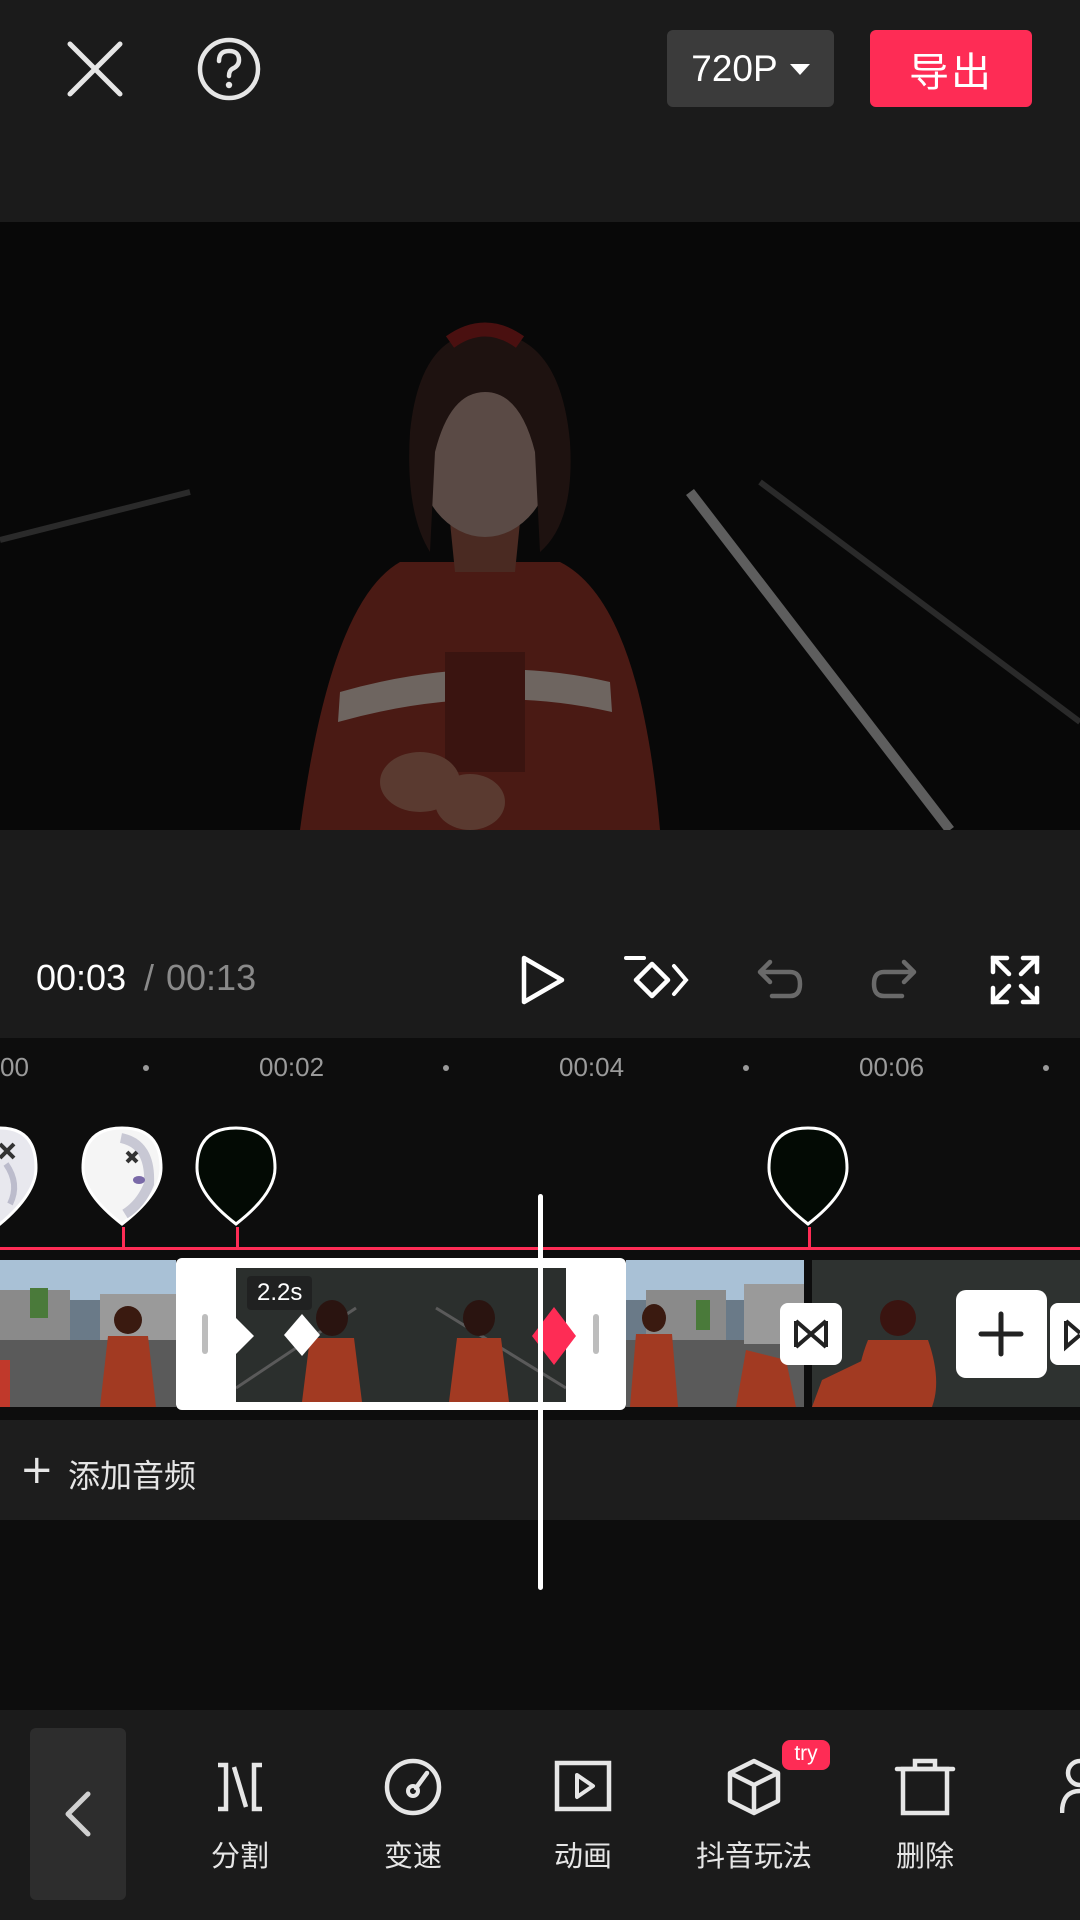 This screenshot has height=1920, width=1080. I want to click on undo-icon, so click(778, 980).